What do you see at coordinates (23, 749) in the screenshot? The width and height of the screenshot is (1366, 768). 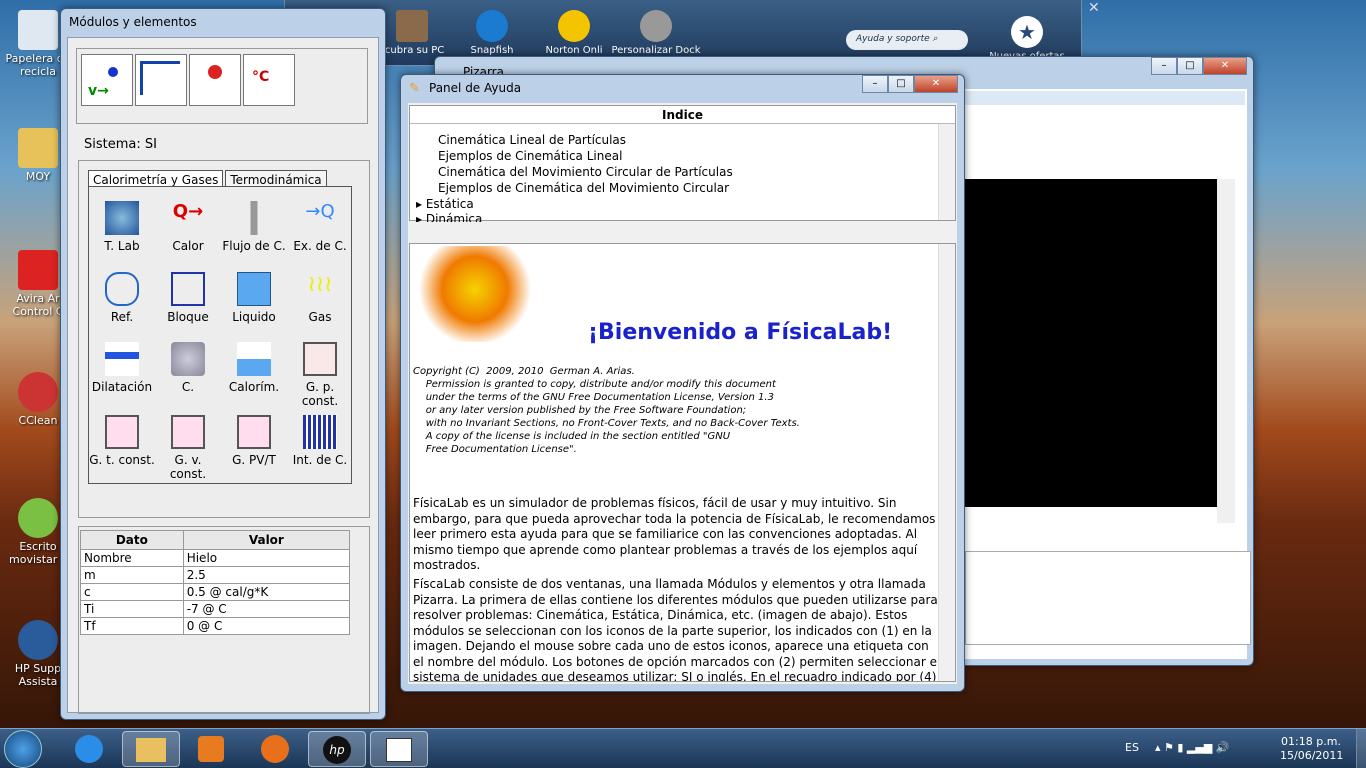 I see `start-button` at bounding box center [23, 749].